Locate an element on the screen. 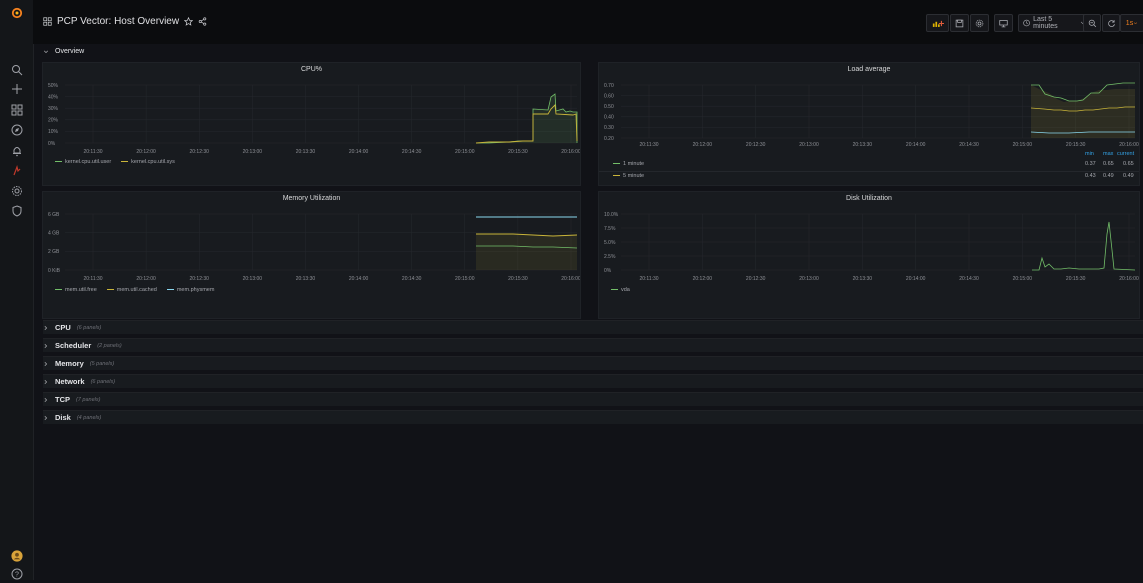 This screenshot has height=583, width=1143. star-icon is located at coordinates (189, 21).